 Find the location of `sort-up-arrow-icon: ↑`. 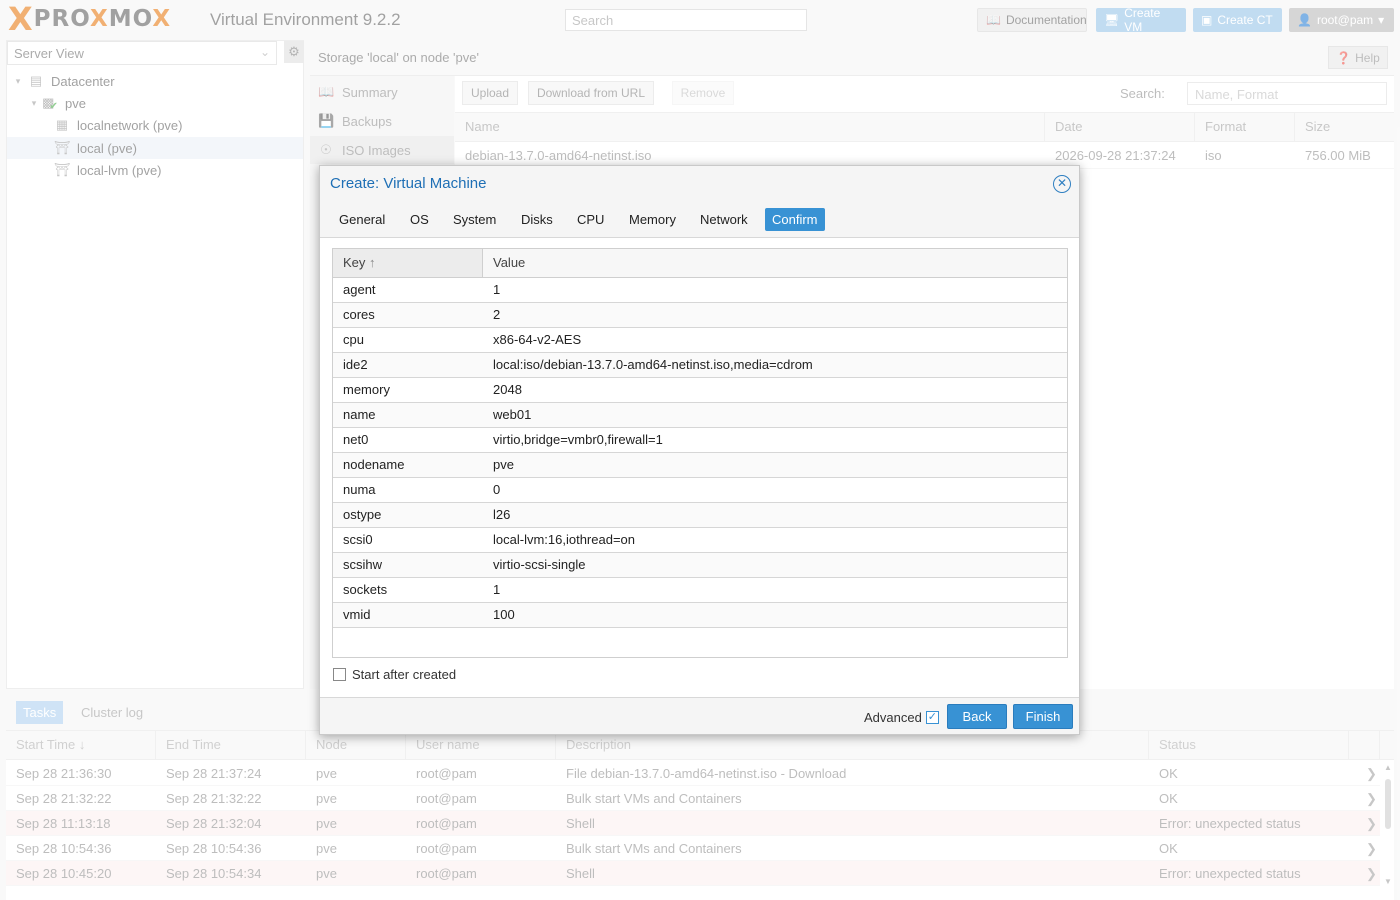

sort-up-arrow-icon: ↑ is located at coordinates (372, 262).